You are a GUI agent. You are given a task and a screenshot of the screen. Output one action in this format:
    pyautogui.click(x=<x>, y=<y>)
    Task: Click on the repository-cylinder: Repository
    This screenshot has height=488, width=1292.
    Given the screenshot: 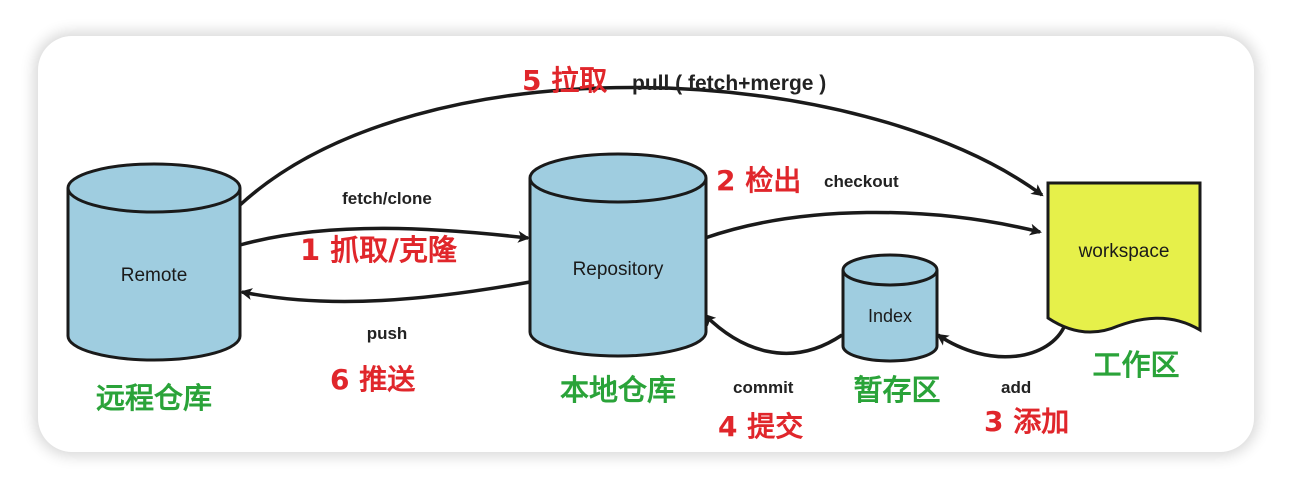 What is the action you would take?
    pyautogui.click(x=618, y=255)
    